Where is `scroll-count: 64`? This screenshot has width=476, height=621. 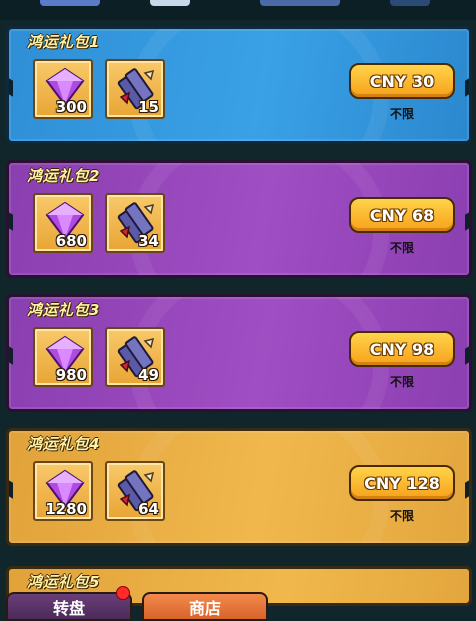
scroll-count: 64 is located at coordinates (148, 509).